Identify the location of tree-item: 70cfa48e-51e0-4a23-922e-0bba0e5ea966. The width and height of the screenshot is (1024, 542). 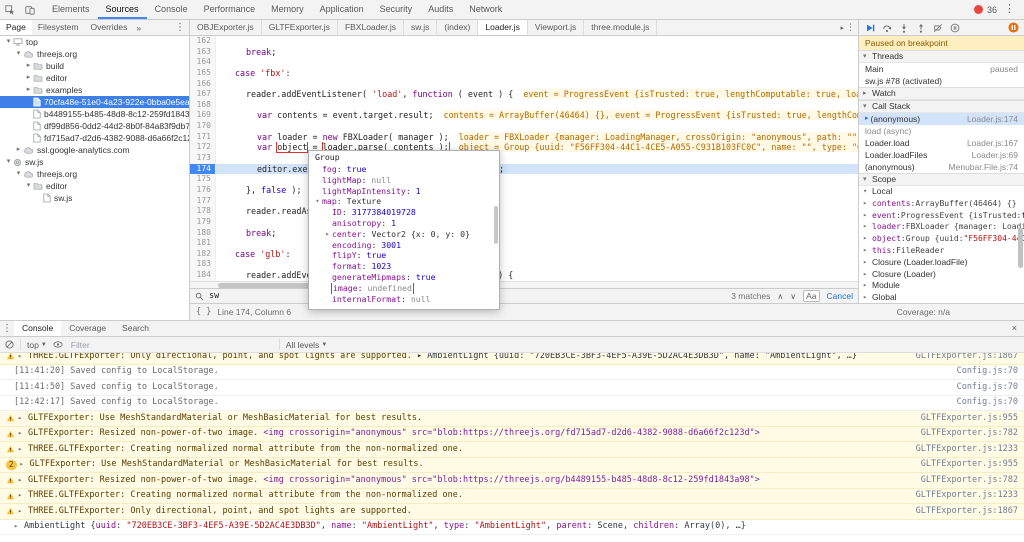
(94, 102).